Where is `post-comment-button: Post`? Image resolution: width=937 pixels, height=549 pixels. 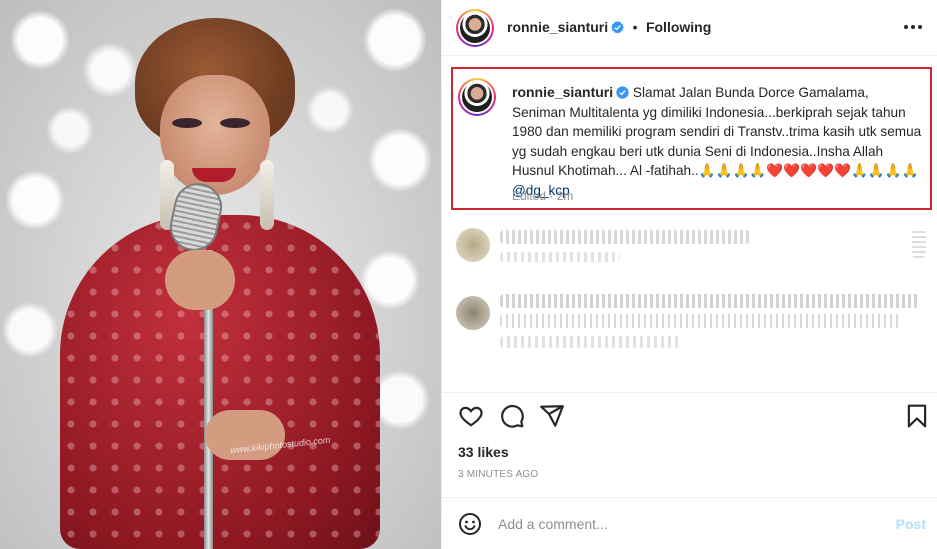 post-comment-button: Post is located at coordinates (911, 524).